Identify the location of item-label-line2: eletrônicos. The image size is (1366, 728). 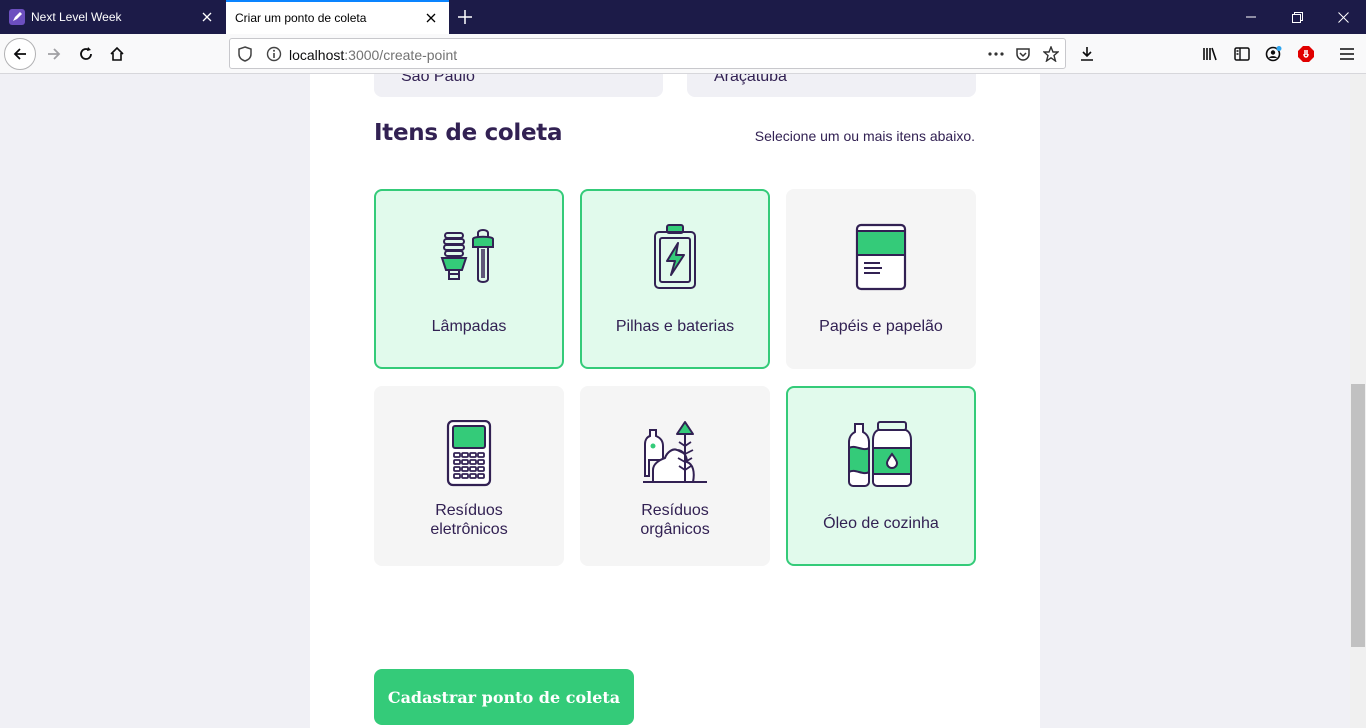
(469, 529).